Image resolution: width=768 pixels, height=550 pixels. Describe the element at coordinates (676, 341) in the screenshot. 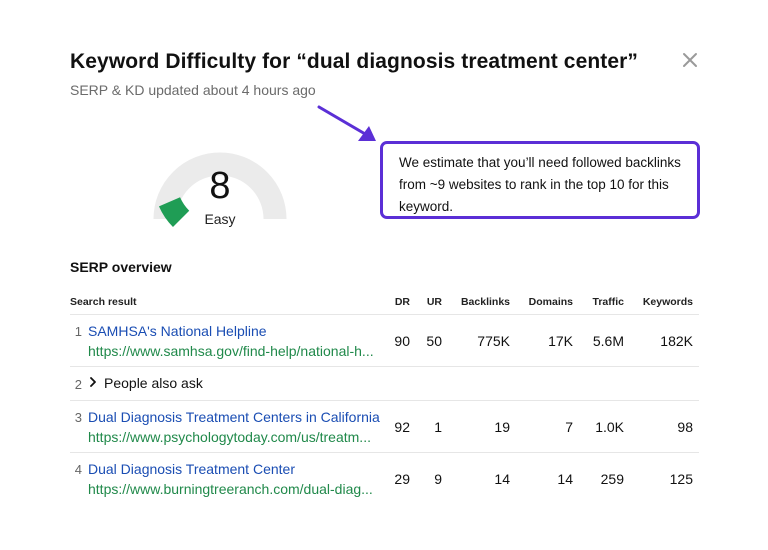

I see `cell-keywords: 182K` at that location.